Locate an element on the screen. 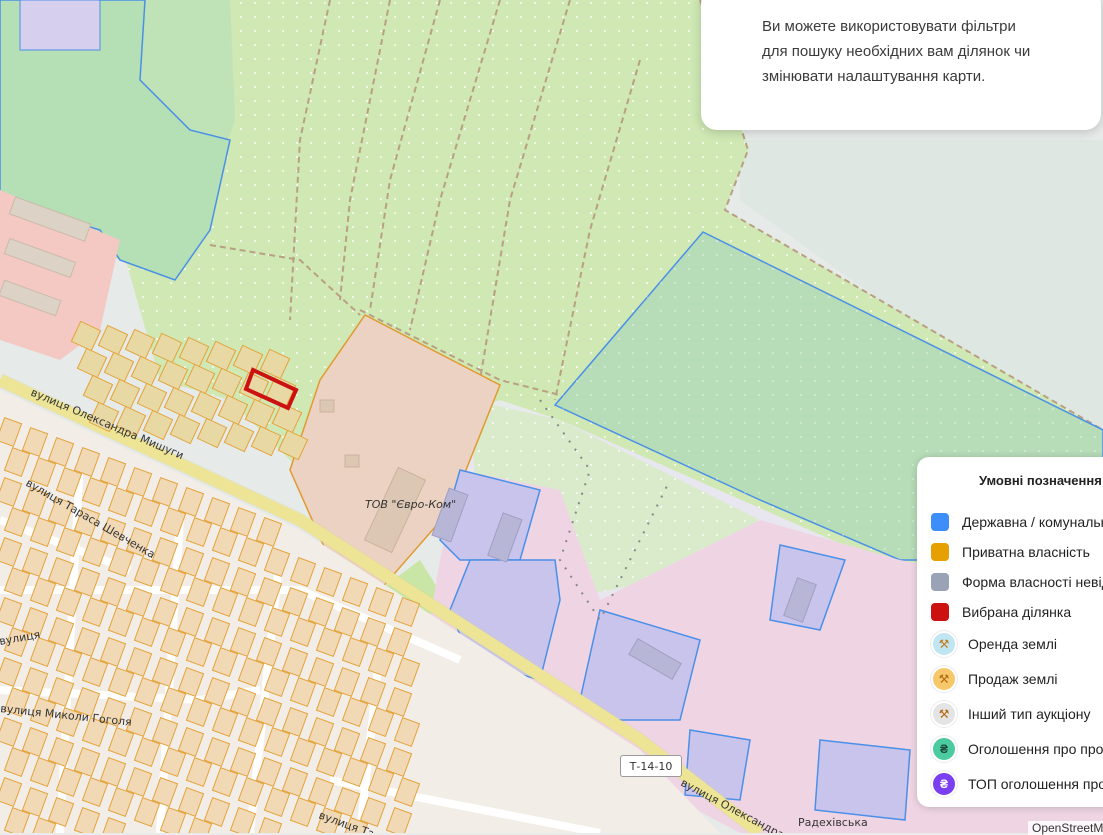 The image size is (1103, 835). legend-label: Форма власності невідома is located at coordinates (1032, 582).